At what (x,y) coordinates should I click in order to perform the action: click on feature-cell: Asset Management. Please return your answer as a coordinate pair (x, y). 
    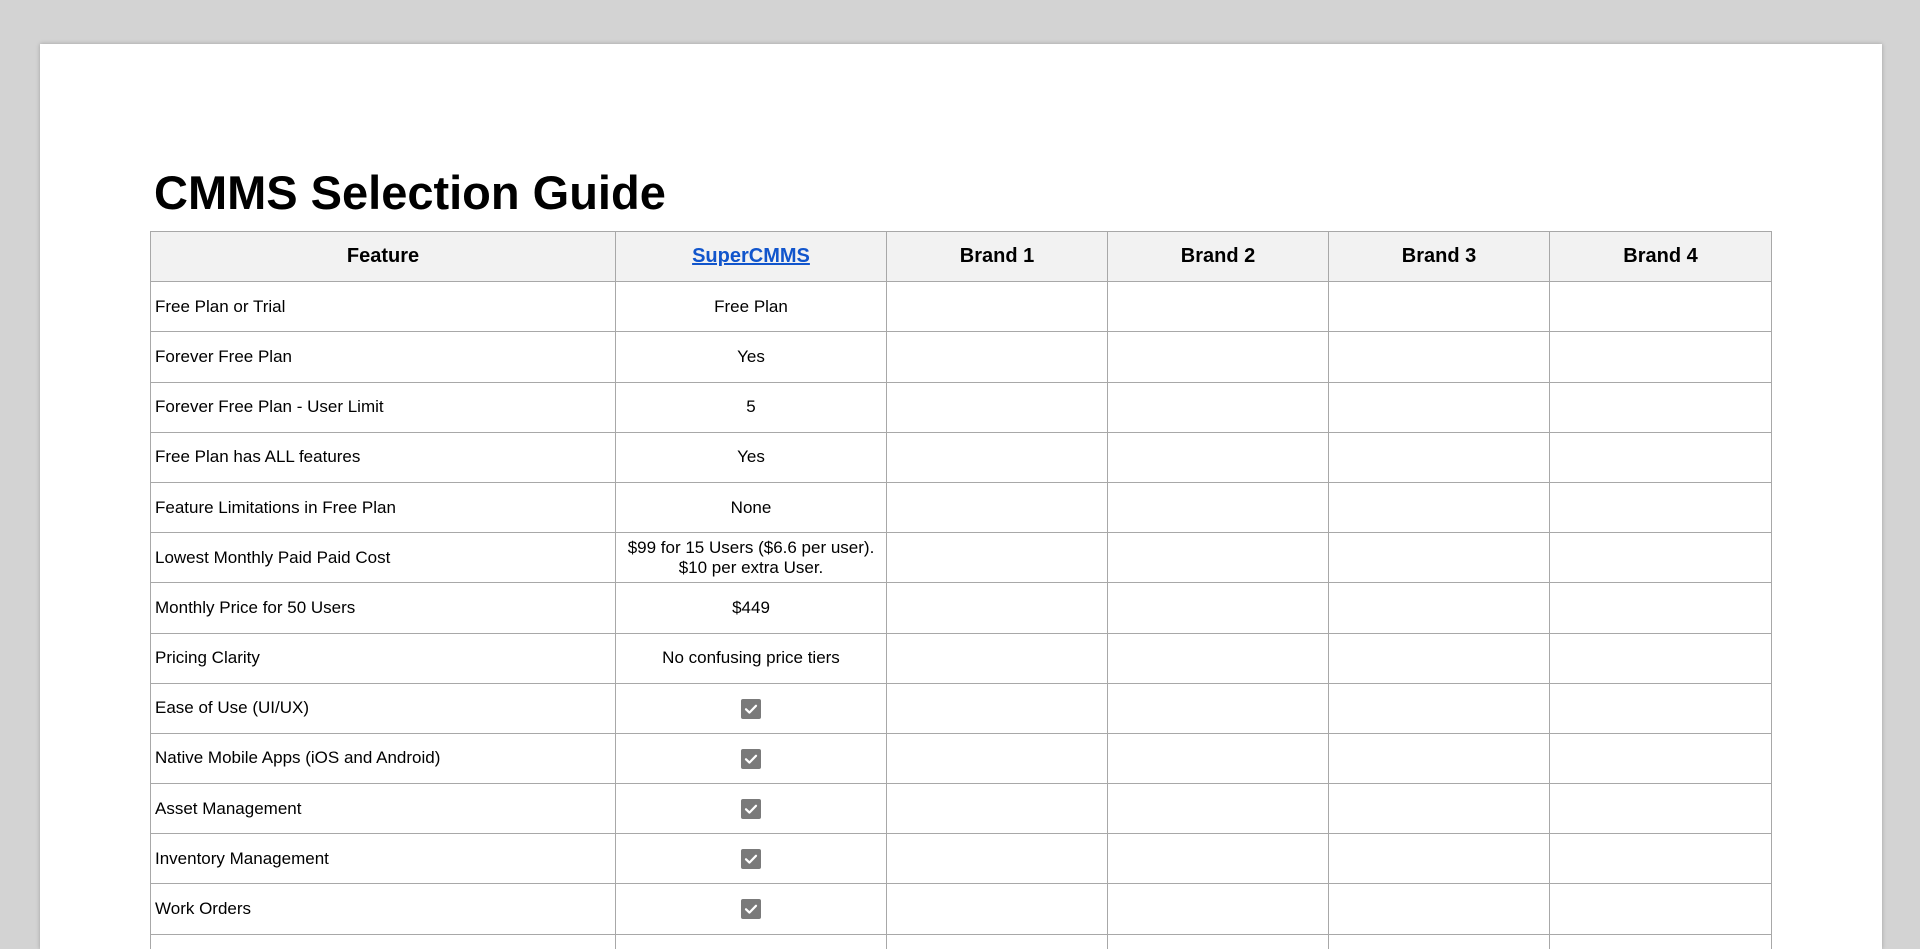
    Looking at the image, I should click on (383, 809).